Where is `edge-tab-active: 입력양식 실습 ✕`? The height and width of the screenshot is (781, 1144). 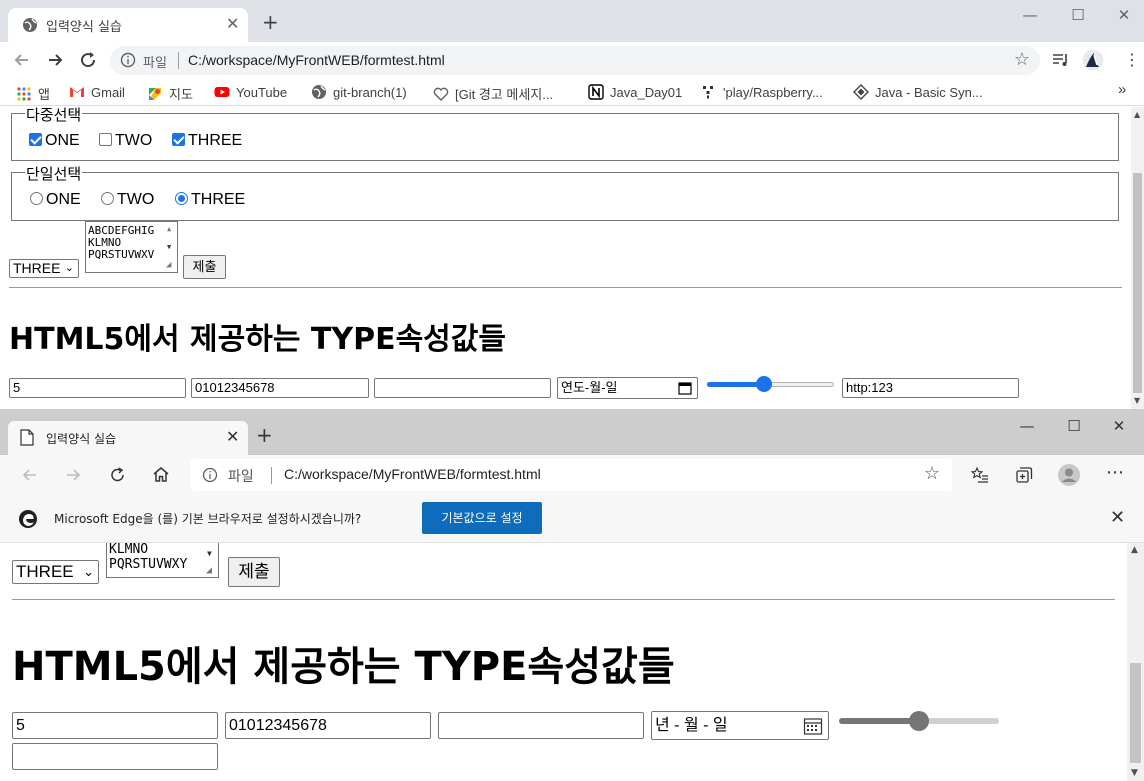 edge-tab-active: 입력양식 실습 ✕ is located at coordinates (128, 438).